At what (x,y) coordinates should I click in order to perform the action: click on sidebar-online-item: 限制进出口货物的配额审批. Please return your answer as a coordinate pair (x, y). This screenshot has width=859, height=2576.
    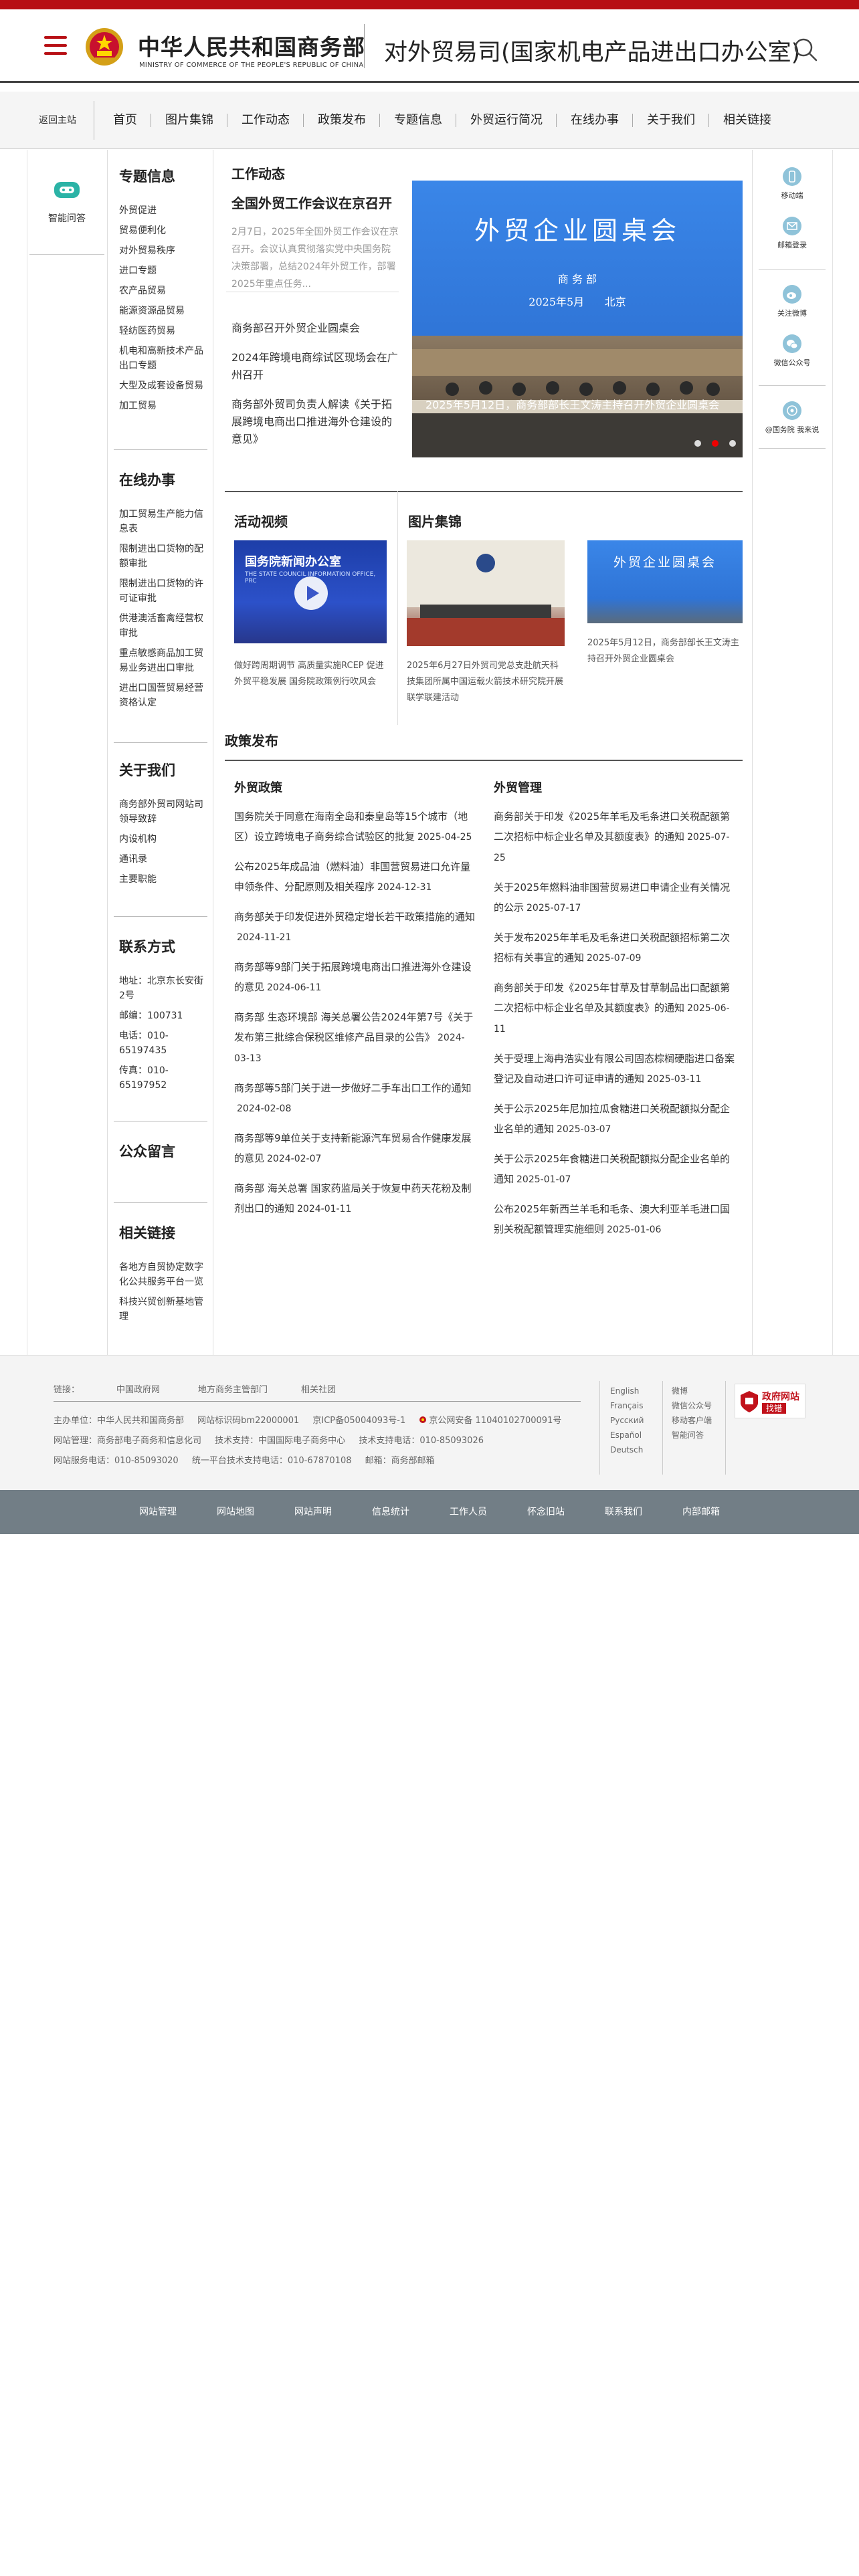
    Looking at the image, I should click on (162, 556).